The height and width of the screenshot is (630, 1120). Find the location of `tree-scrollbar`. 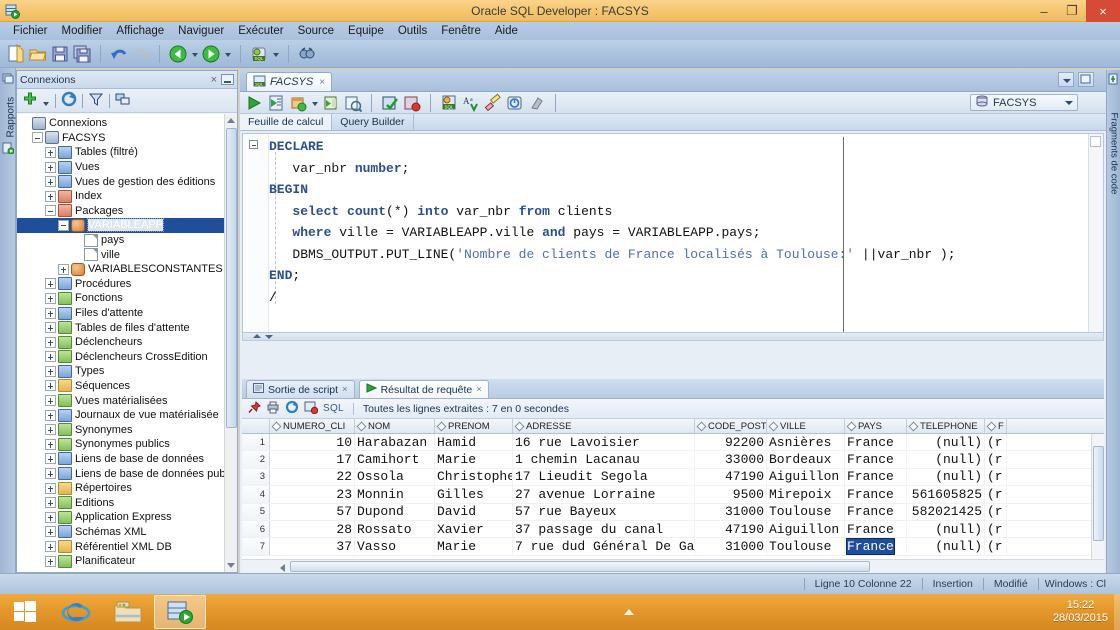

tree-scrollbar is located at coordinates (230, 343).